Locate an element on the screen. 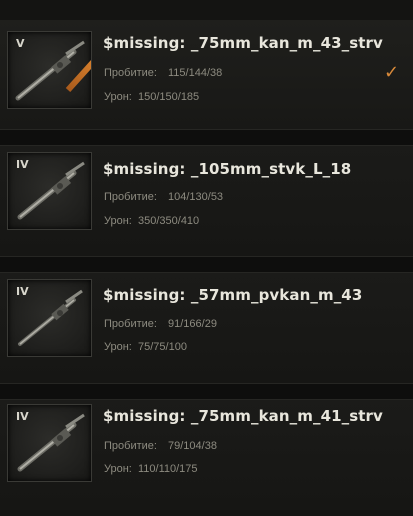  module-name: $missing: _75mm_kan_m_41_strv is located at coordinates (243, 416).